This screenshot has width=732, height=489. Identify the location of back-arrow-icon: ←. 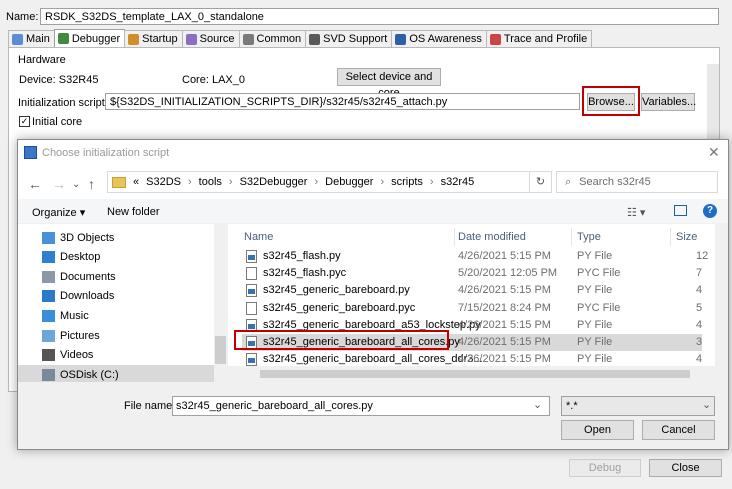
(35, 184).